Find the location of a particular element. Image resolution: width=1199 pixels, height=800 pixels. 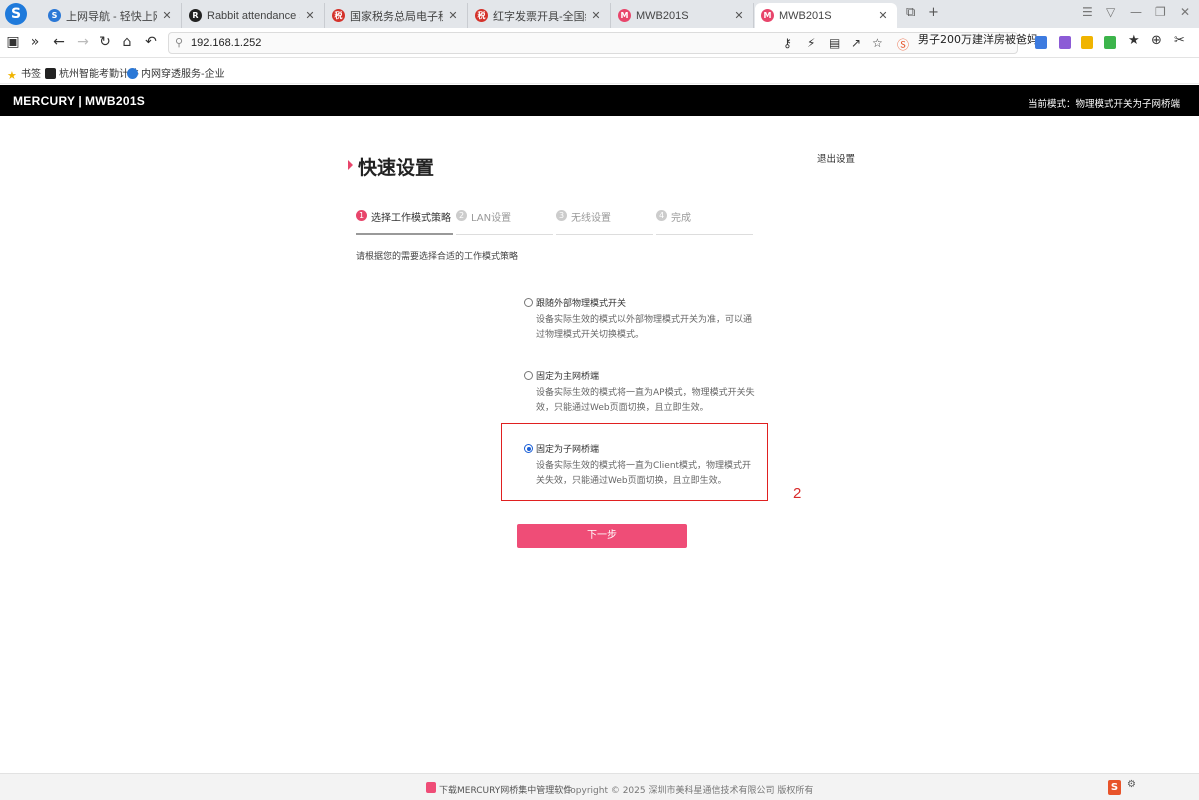

step-4: 4 完成 is located at coordinates (704, 221).